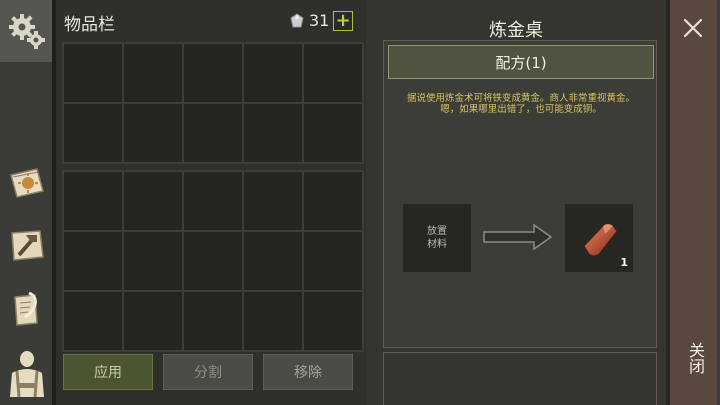 This screenshot has height=405, width=720. I want to click on input-slot-label: 放置, so click(437, 231).